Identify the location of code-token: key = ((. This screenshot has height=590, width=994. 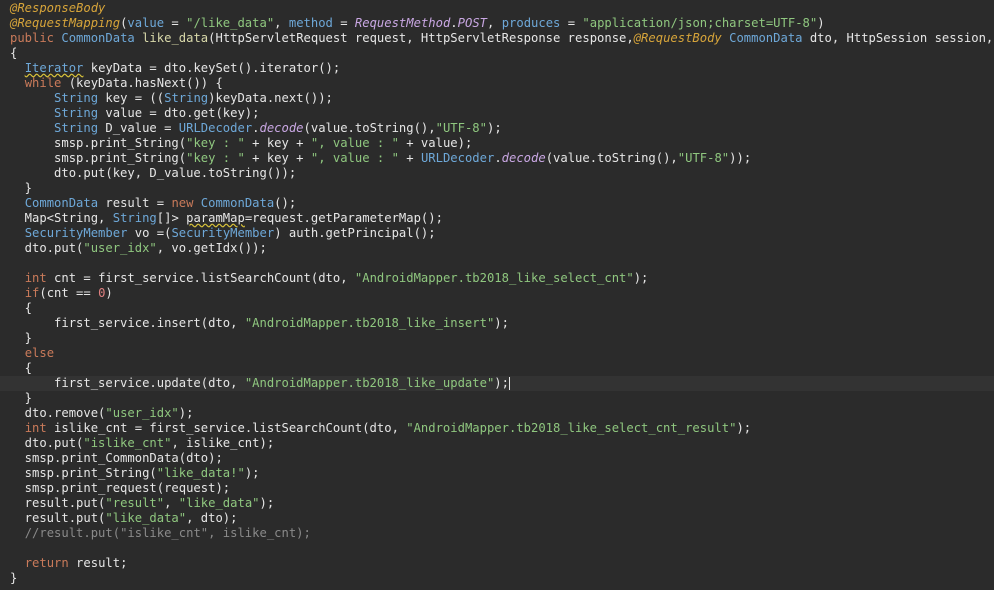
(131, 98).